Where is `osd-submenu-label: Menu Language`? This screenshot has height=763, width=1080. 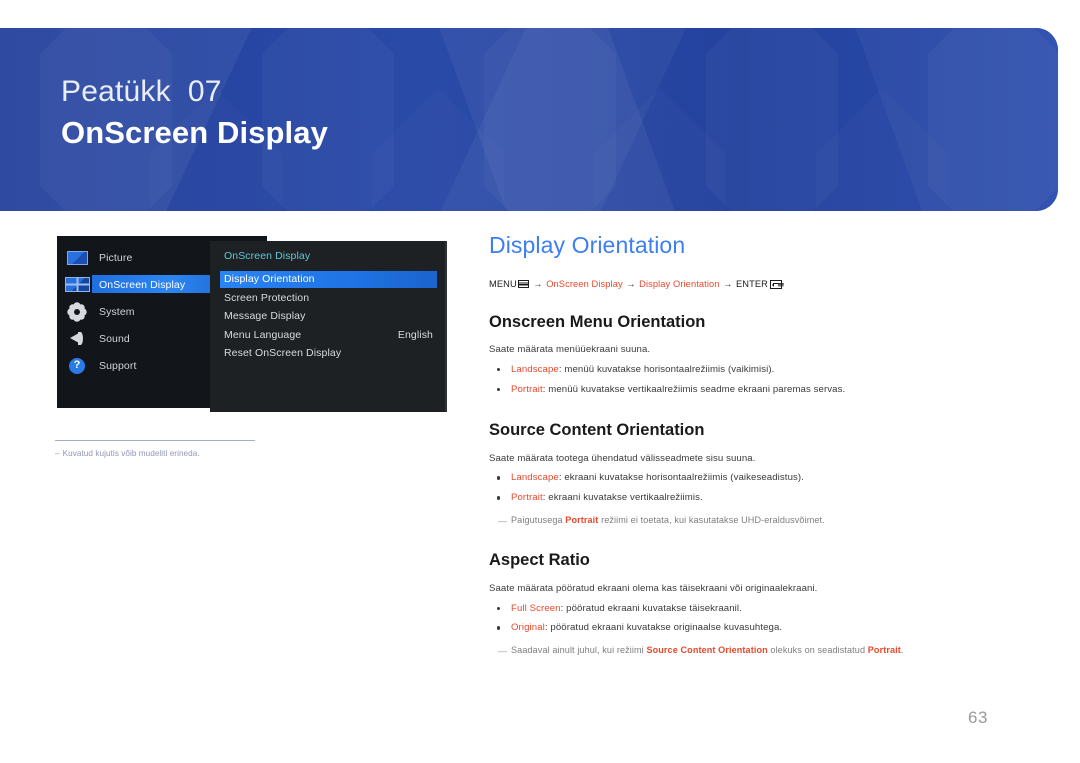
osd-submenu-label: Menu Language is located at coordinates (263, 334).